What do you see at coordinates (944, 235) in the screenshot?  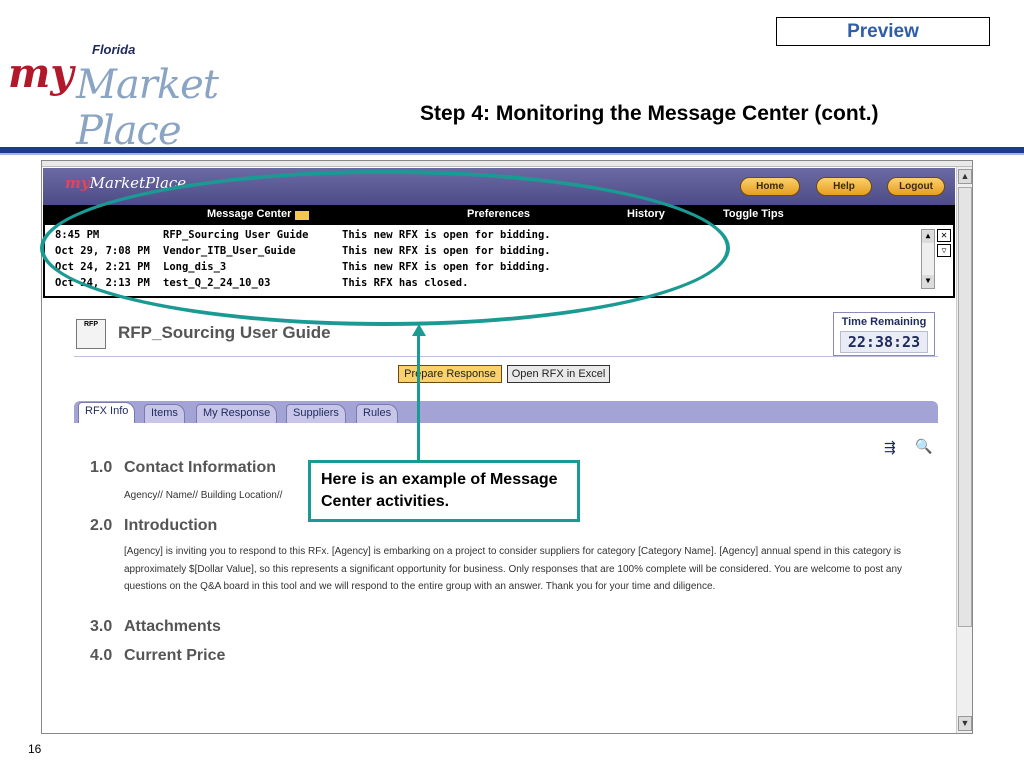 I see `close-icon: ✕` at bounding box center [944, 235].